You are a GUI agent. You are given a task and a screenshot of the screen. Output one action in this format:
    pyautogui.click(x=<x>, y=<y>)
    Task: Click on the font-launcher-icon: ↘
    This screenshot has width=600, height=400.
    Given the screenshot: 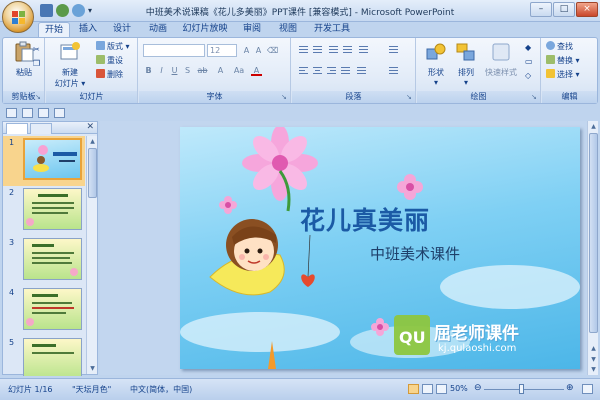 What is the action you would take?
    pyautogui.click(x=285, y=97)
    